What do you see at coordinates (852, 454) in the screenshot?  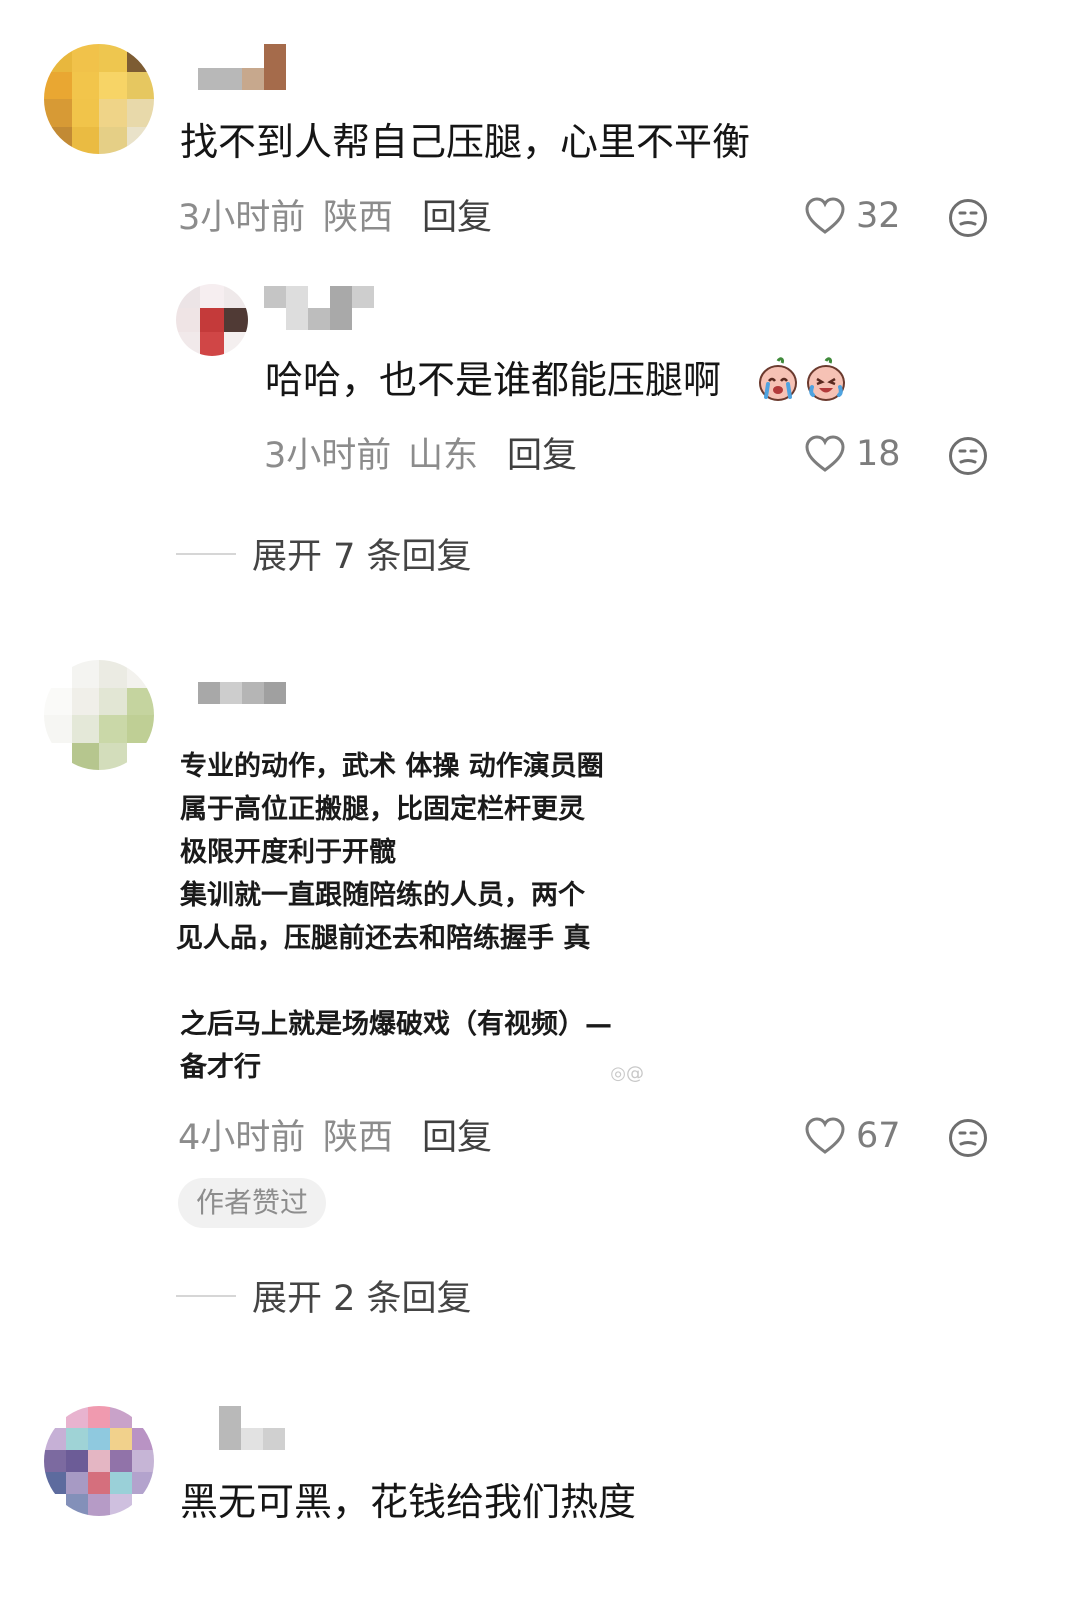 I see `like-button: 18` at bounding box center [852, 454].